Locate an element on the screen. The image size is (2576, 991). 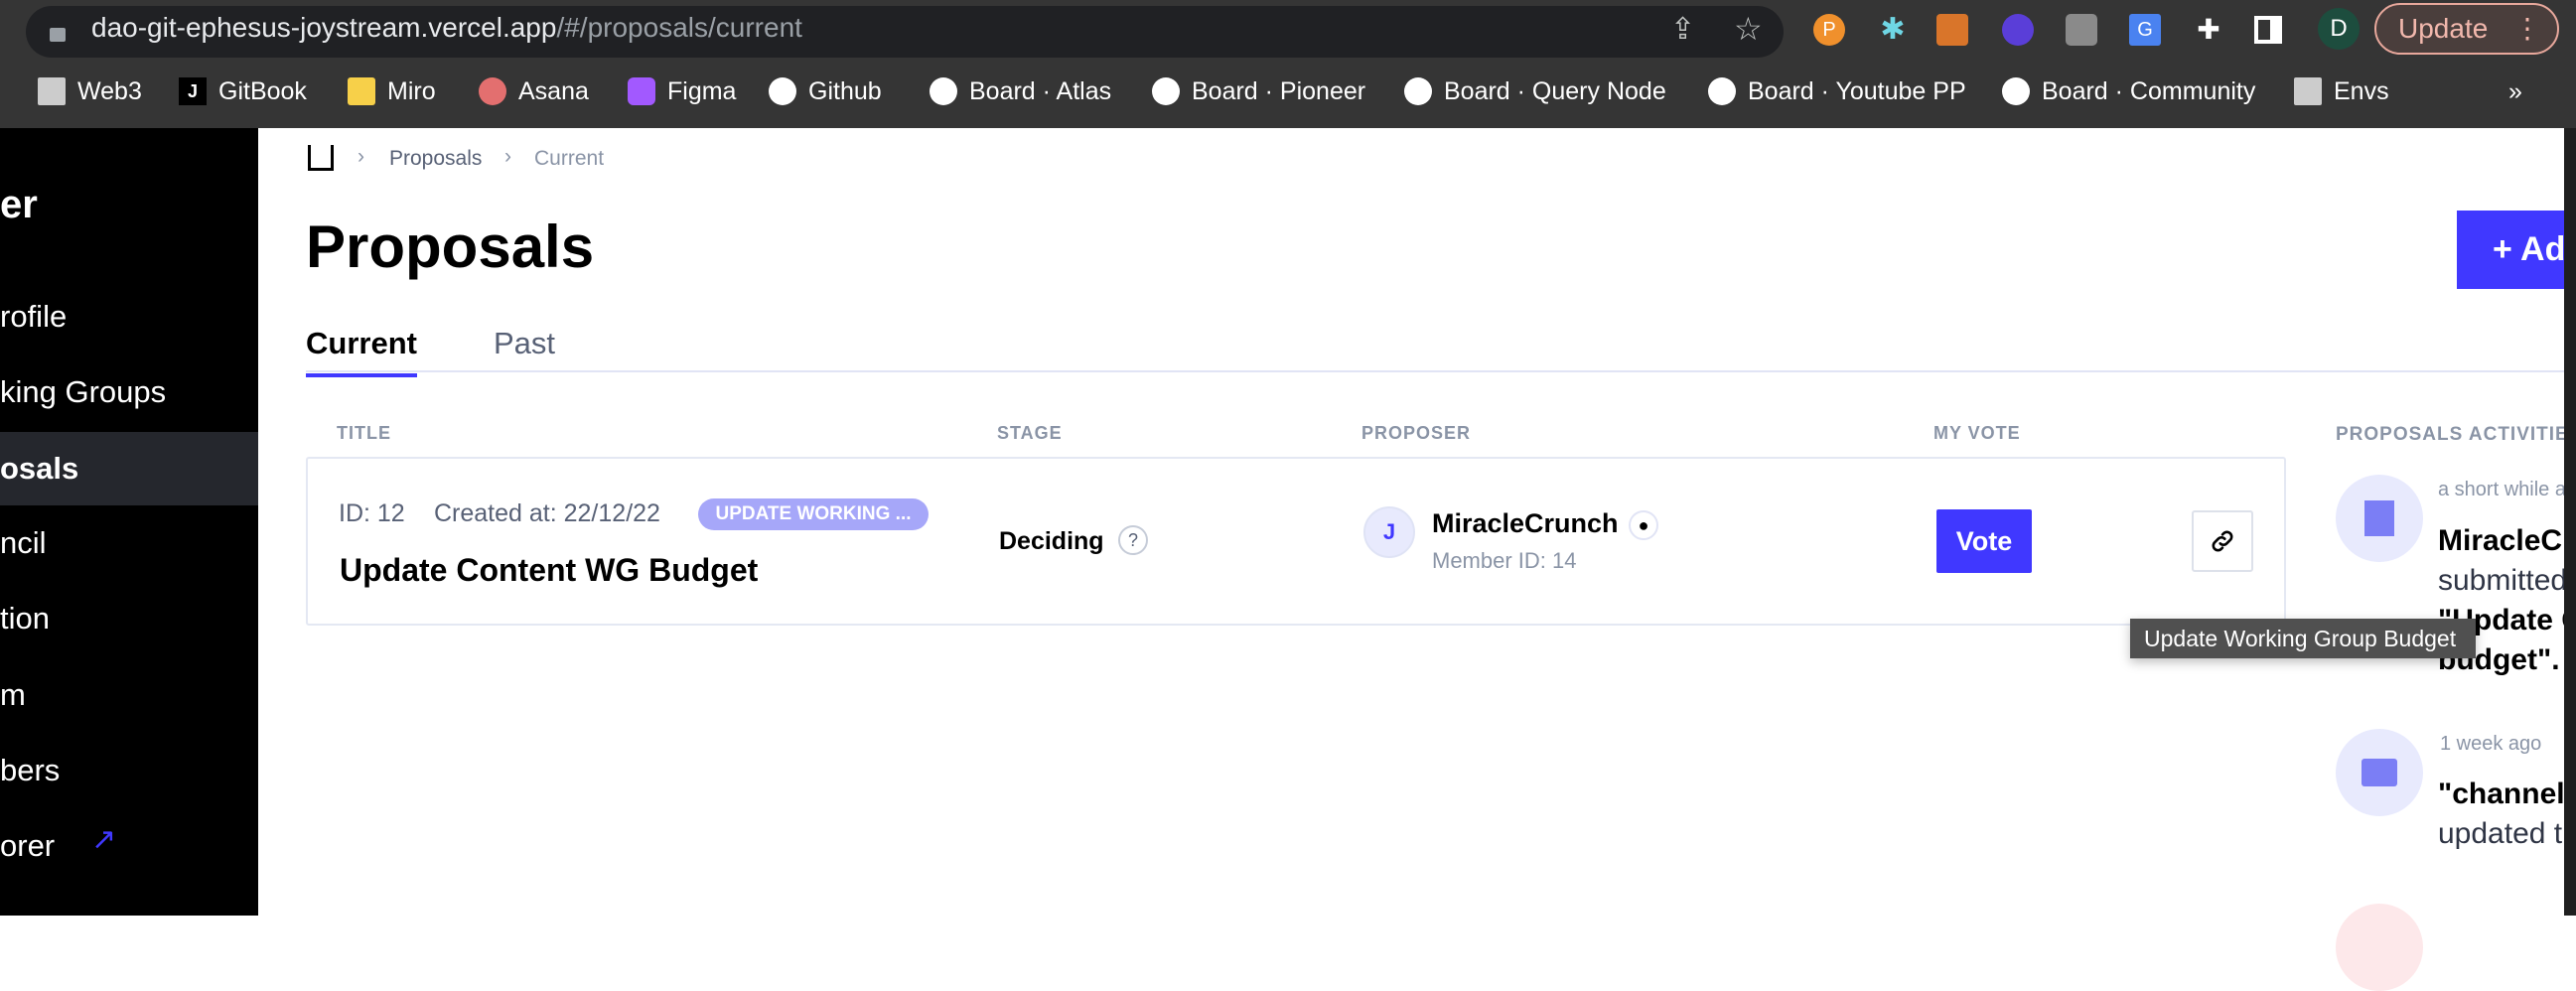
activities-header: PROPOSALS ACTIVITIES is located at coordinates (2456, 435).